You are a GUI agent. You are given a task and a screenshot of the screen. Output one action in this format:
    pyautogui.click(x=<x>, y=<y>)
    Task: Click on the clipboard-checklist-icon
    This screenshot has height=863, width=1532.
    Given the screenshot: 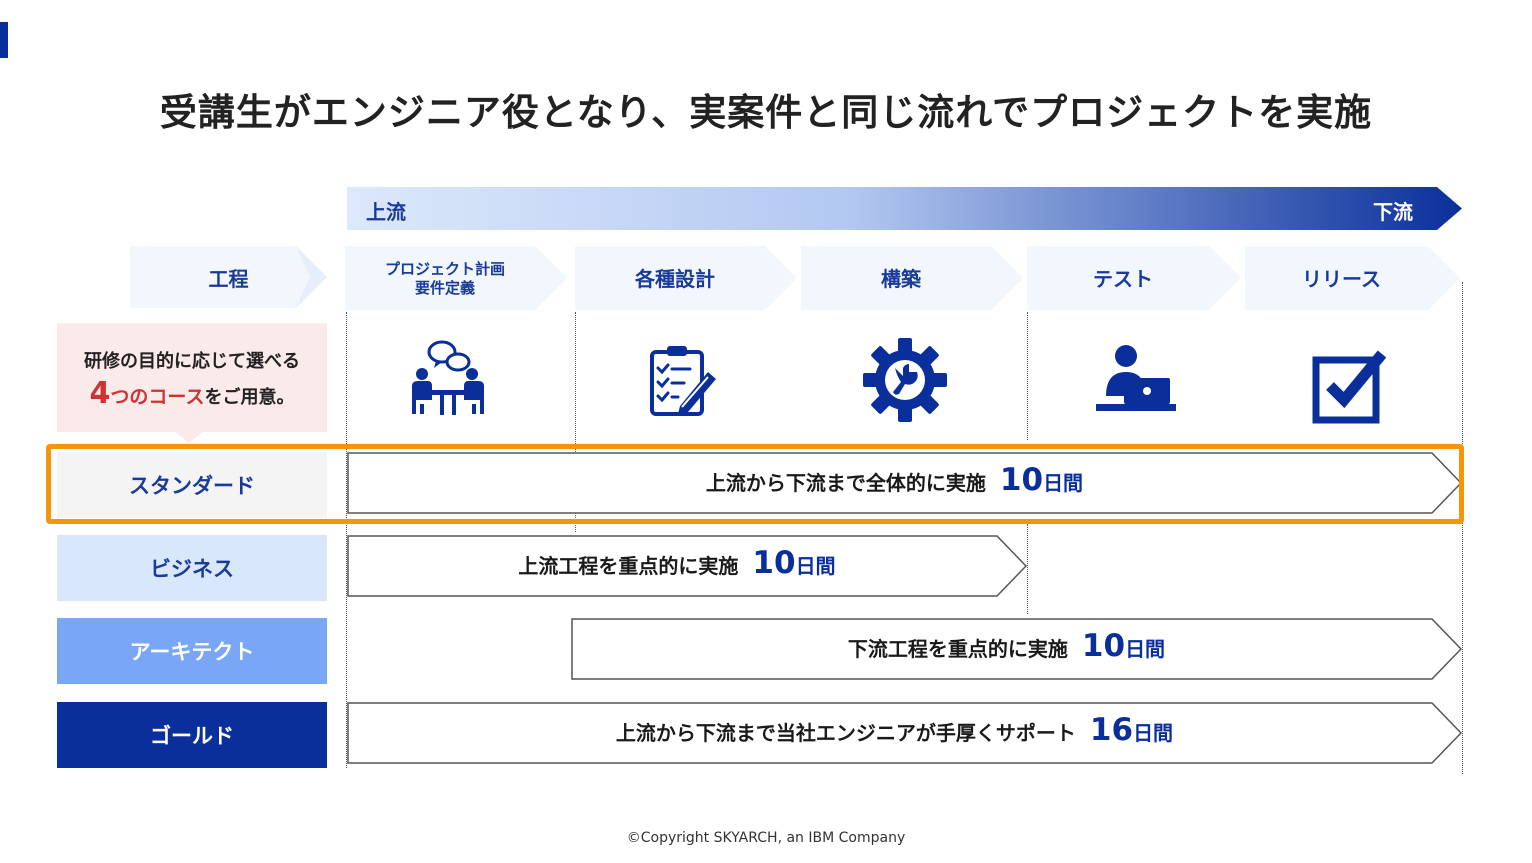 What is the action you would take?
    pyautogui.click(x=683, y=381)
    